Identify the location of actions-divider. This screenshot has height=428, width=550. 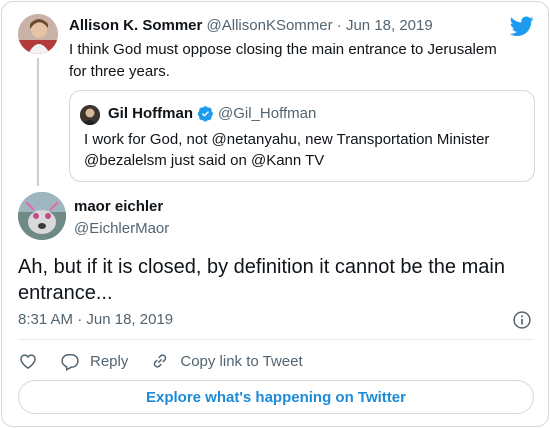
(276, 339).